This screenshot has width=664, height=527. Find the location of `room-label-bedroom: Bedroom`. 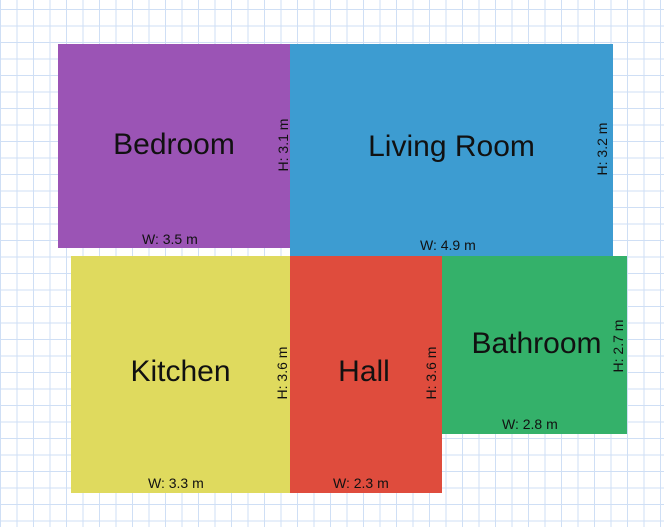

room-label-bedroom: Bedroom is located at coordinates (174, 144).